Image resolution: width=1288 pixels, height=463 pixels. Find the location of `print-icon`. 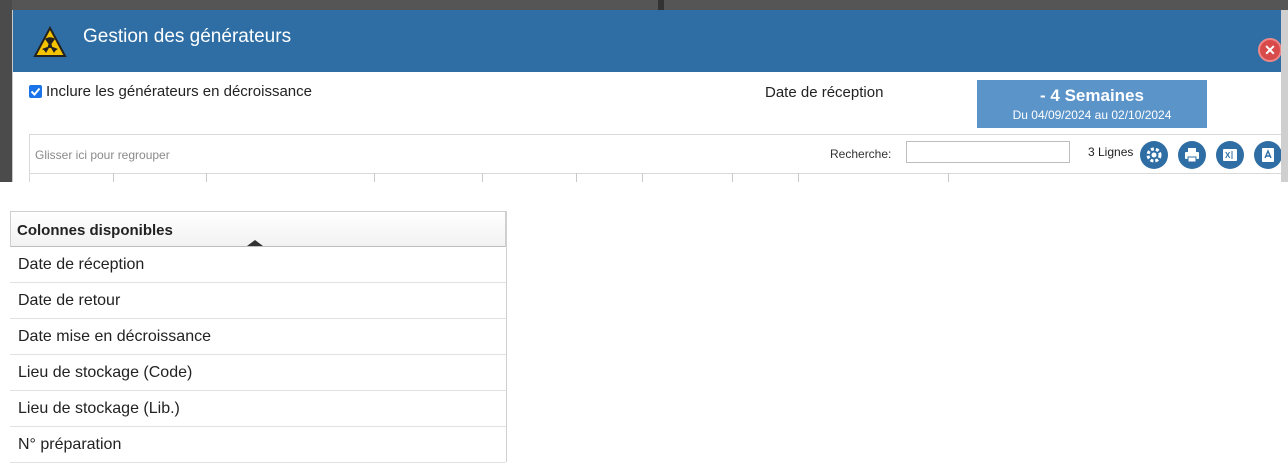

print-icon is located at coordinates (1192, 155).